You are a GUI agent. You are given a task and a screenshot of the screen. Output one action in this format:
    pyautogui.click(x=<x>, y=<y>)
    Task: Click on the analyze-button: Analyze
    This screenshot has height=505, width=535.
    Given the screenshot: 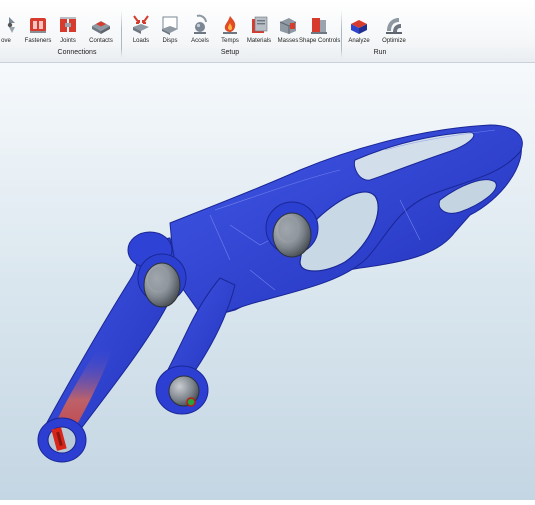 What is the action you would take?
    pyautogui.click(x=359, y=29)
    